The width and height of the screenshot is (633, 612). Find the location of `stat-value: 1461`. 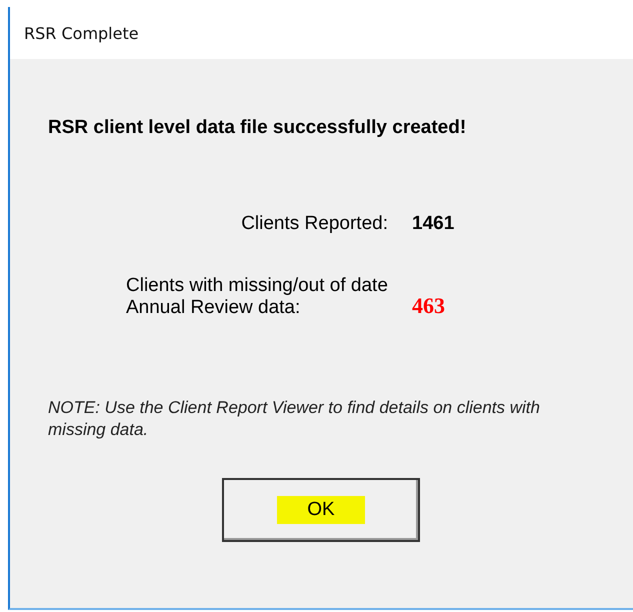

stat-value: 1461 is located at coordinates (434, 224).